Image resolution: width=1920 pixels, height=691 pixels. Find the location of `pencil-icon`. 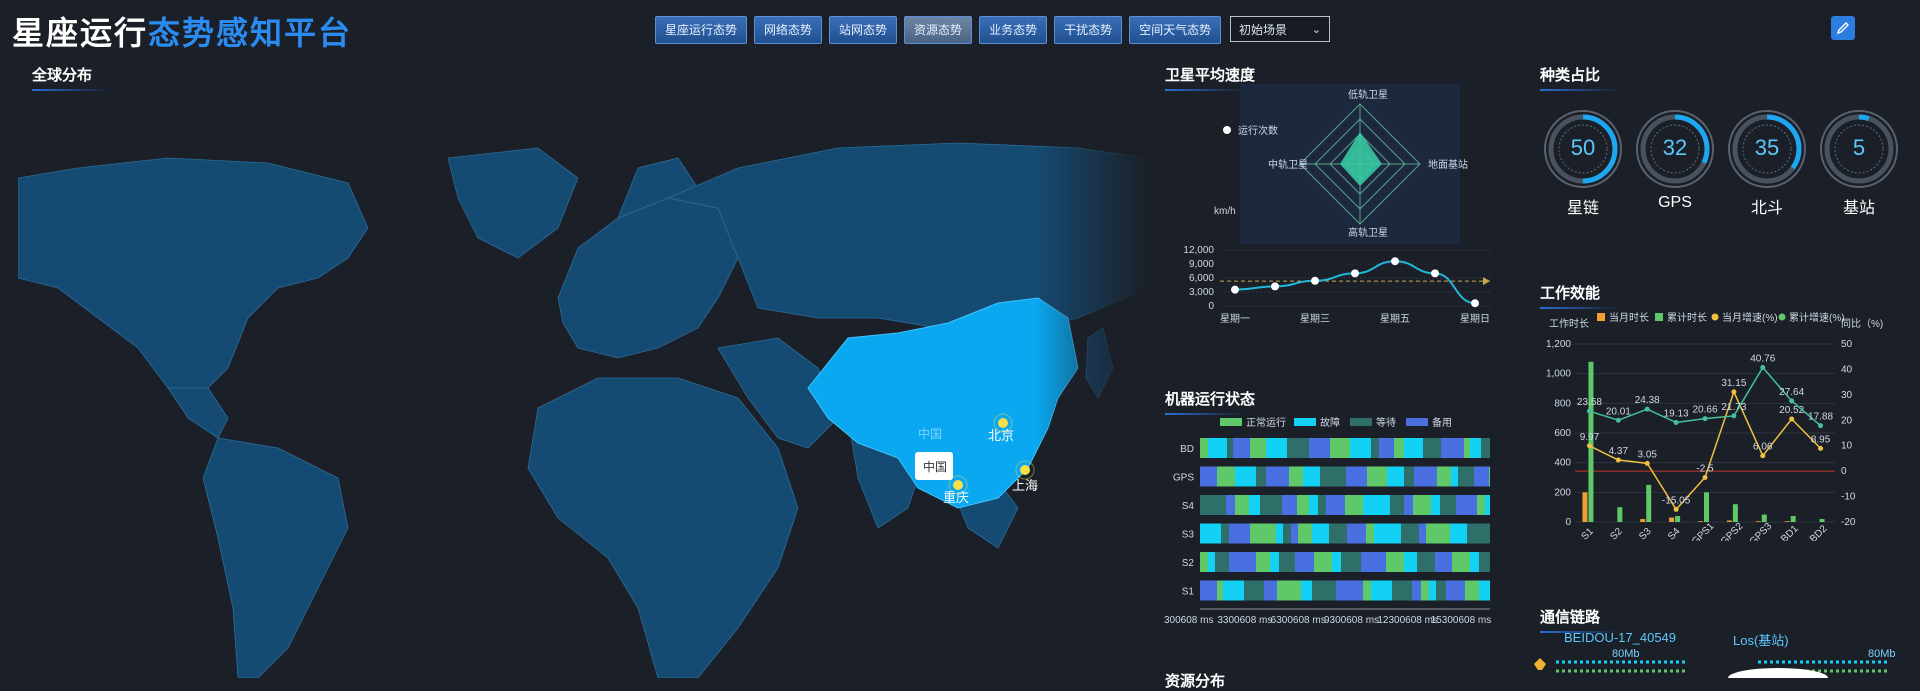

pencil-icon is located at coordinates (1842, 28).